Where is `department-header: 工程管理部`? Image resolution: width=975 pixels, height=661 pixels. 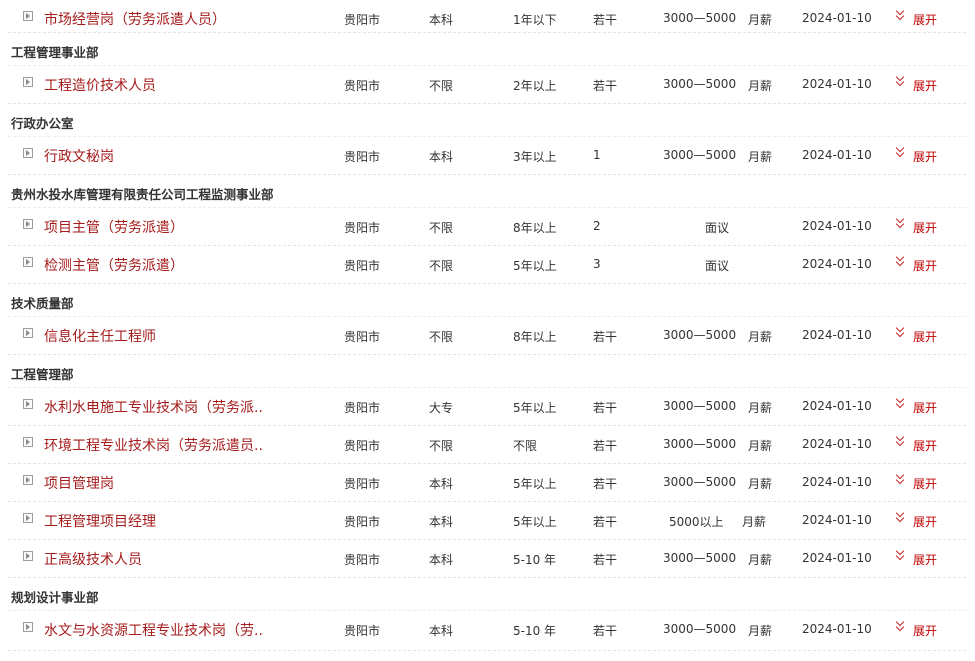 department-header: 工程管理部 is located at coordinates (487, 371).